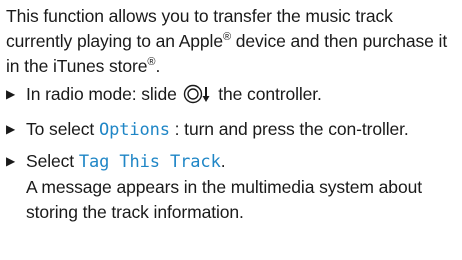 This screenshot has width=462, height=260. Describe the element at coordinates (149, 162) in the screenshot. I see `display-text-tag-this-track: Tag This Track` at that location.